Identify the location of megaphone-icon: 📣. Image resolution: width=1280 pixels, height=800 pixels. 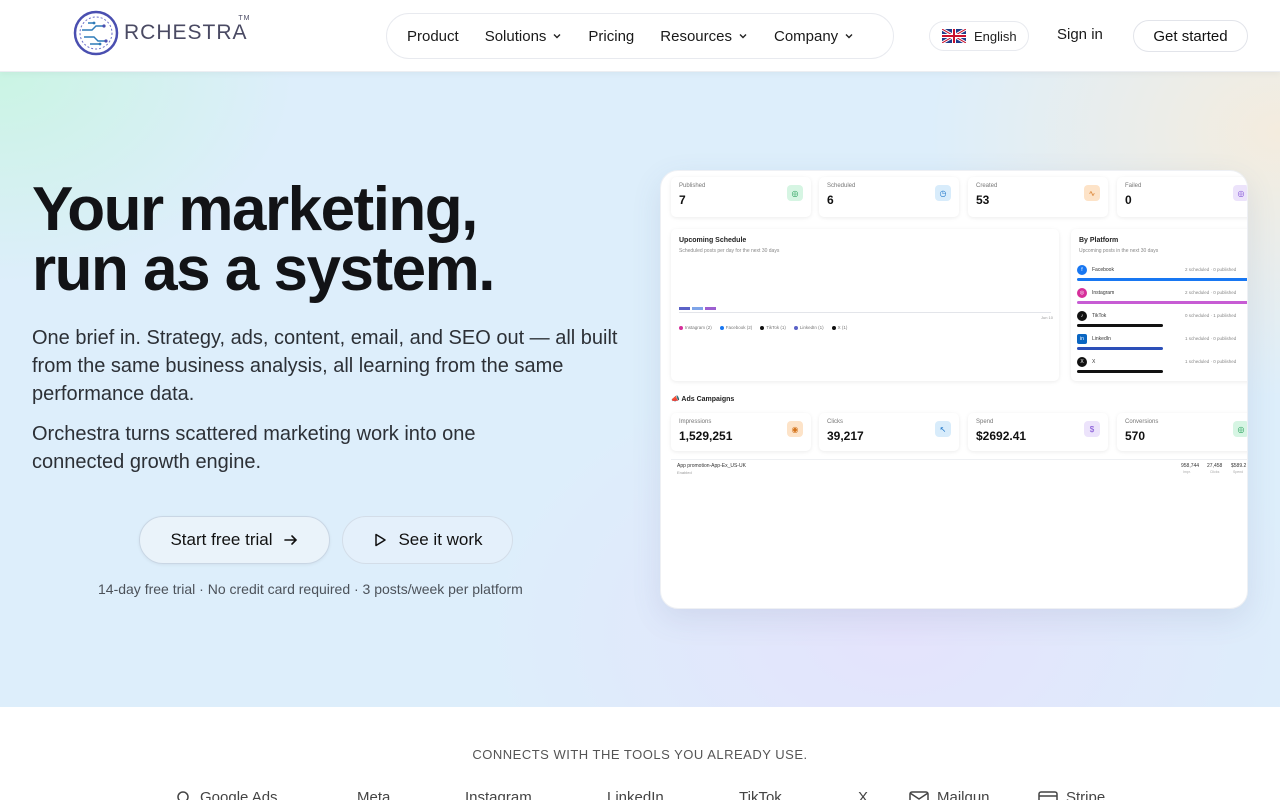
(675, 399).